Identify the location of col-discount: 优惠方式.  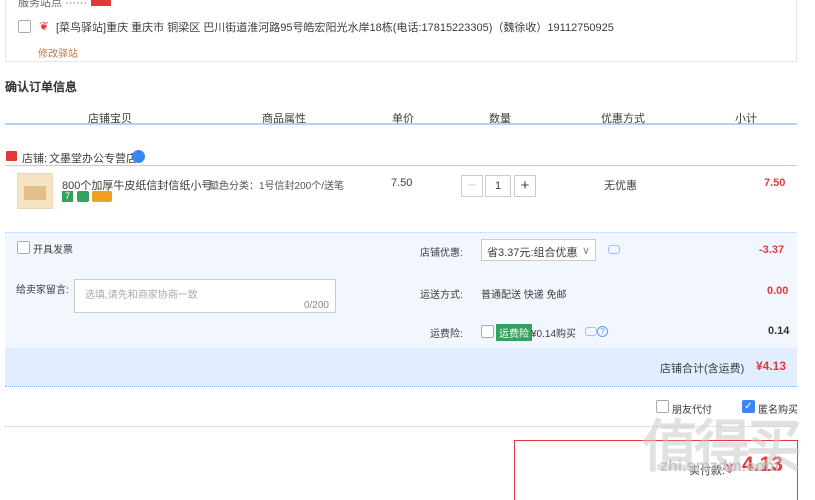
(623, 119).